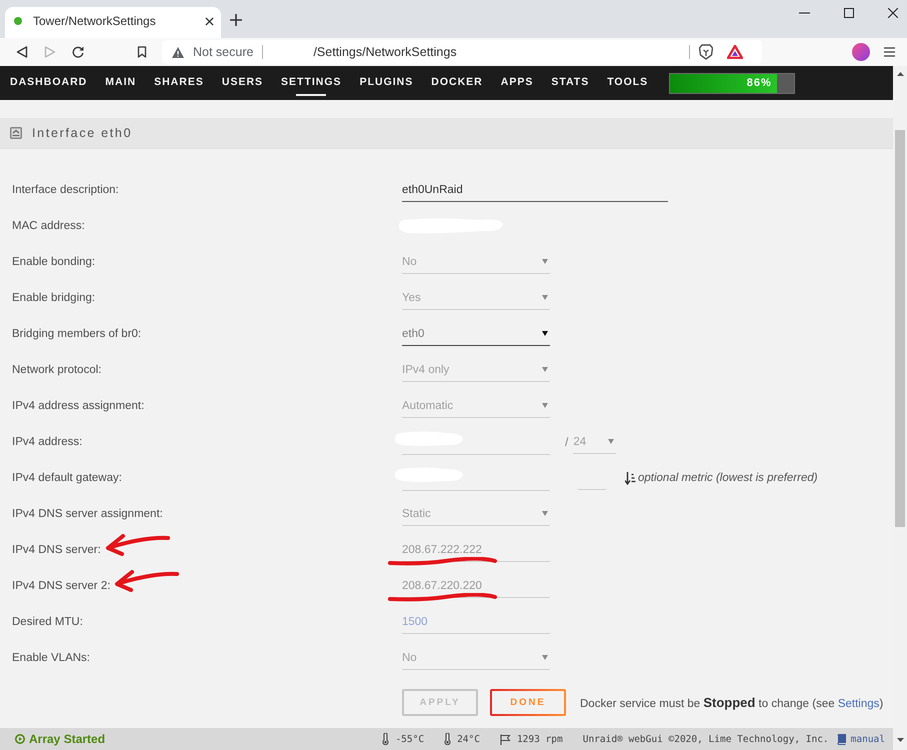 The height and width of the screenshot is (750, 907). What do you see at coordinates (505, 739) in the screenshot?
I see `flag-icon` at bounding box center [505, 739].